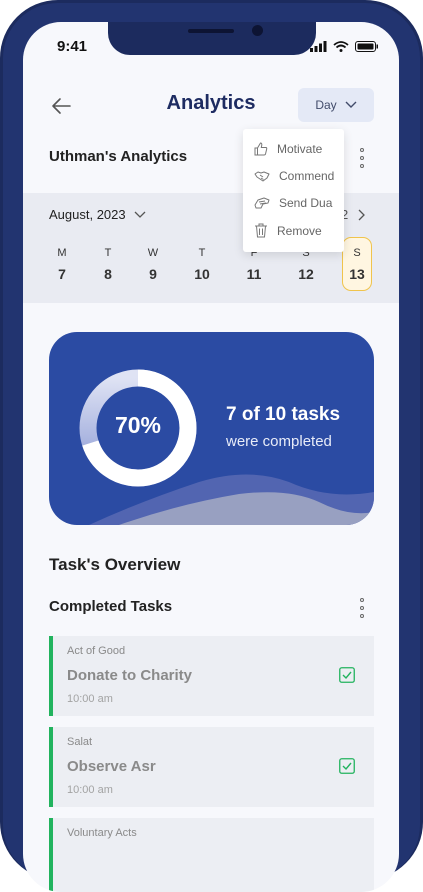 This screenshot has width=423, height=892. What do you see at coordinates (202, 274) in the screenshot?
I see `day-date: 10` at bounding box center [202, 274].